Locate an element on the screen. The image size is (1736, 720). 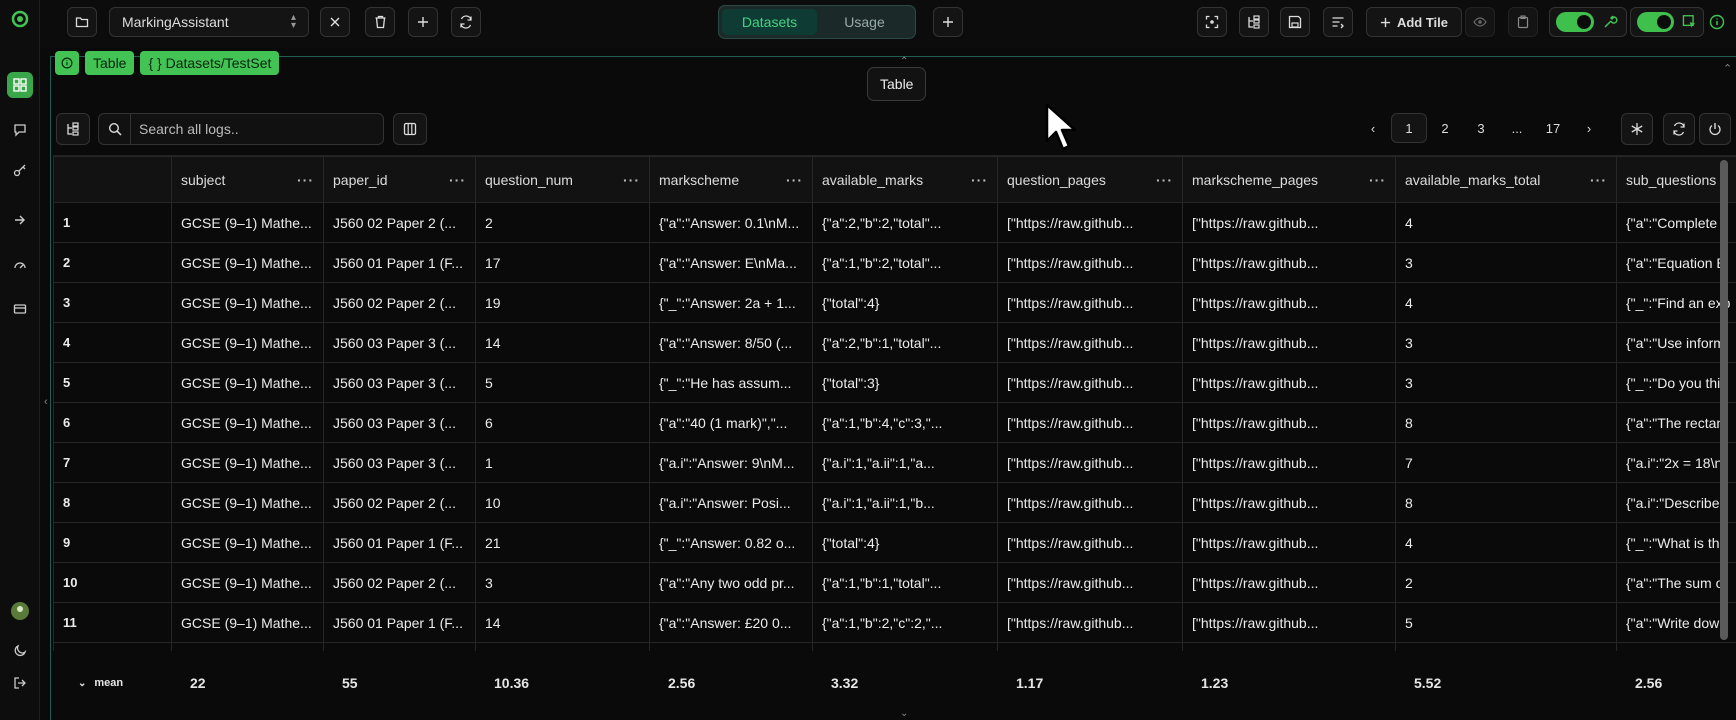
key-icon is located at coordinates (20, 170).